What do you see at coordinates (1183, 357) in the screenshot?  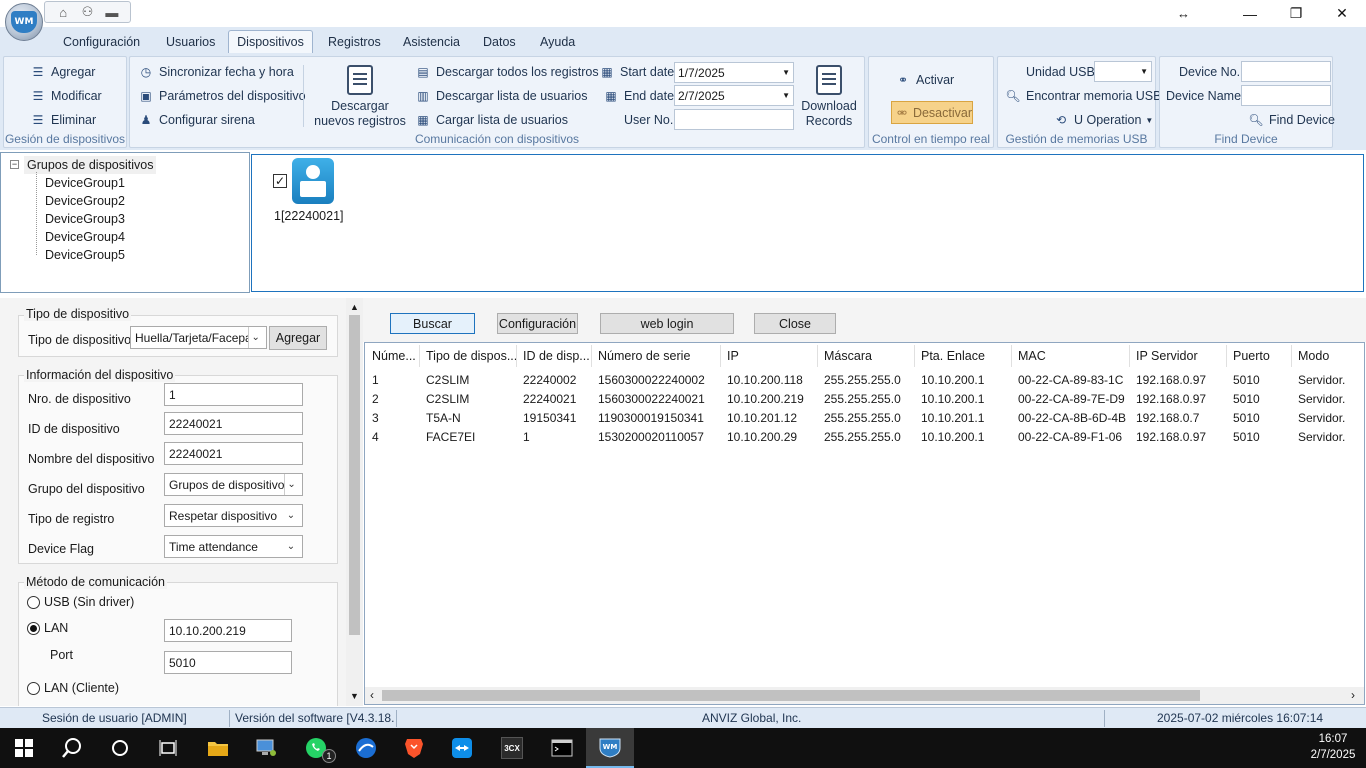 I see `column-header: IP Servidor` at bounding box center [1183, 357].